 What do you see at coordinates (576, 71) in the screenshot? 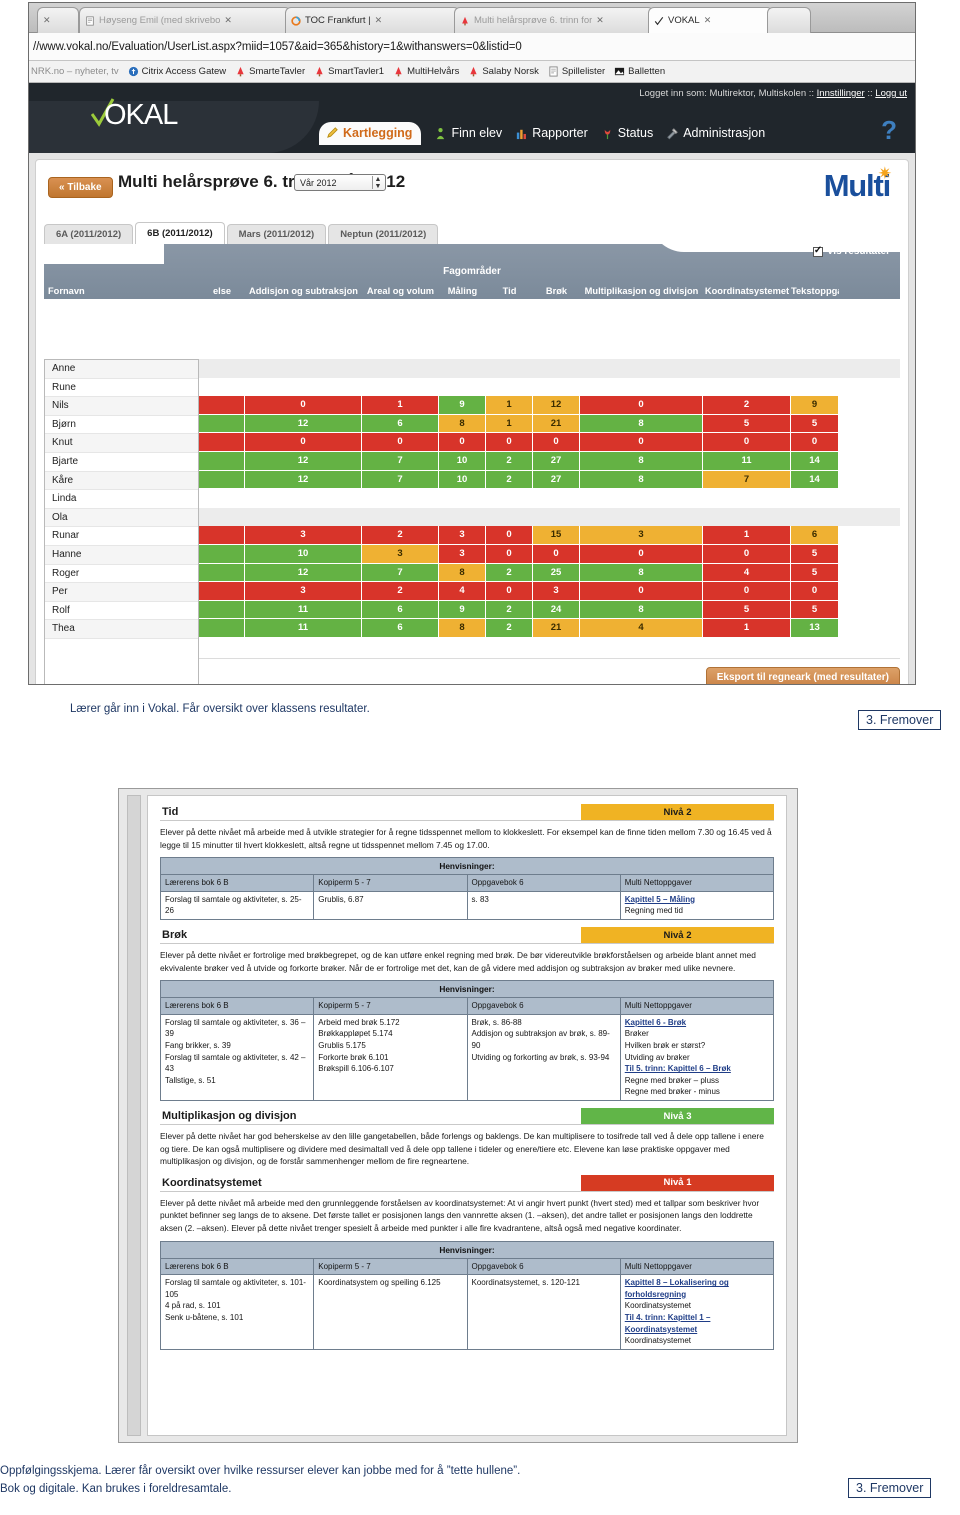
I see `bookmark-7: Spillelister` at bounding box center [576, 71].